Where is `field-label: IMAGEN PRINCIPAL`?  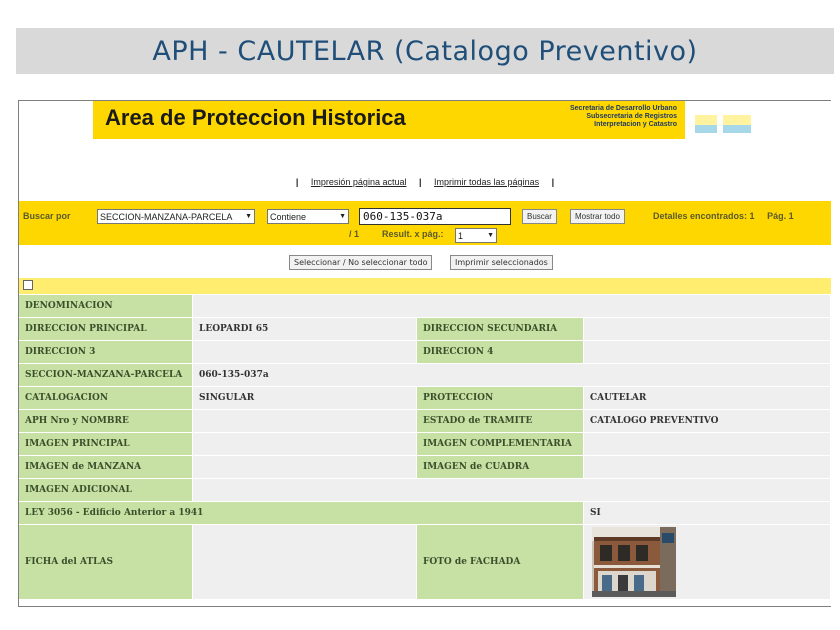 field-label: IMAGEN PRINCIPAL is located at coordinates (106, 444).